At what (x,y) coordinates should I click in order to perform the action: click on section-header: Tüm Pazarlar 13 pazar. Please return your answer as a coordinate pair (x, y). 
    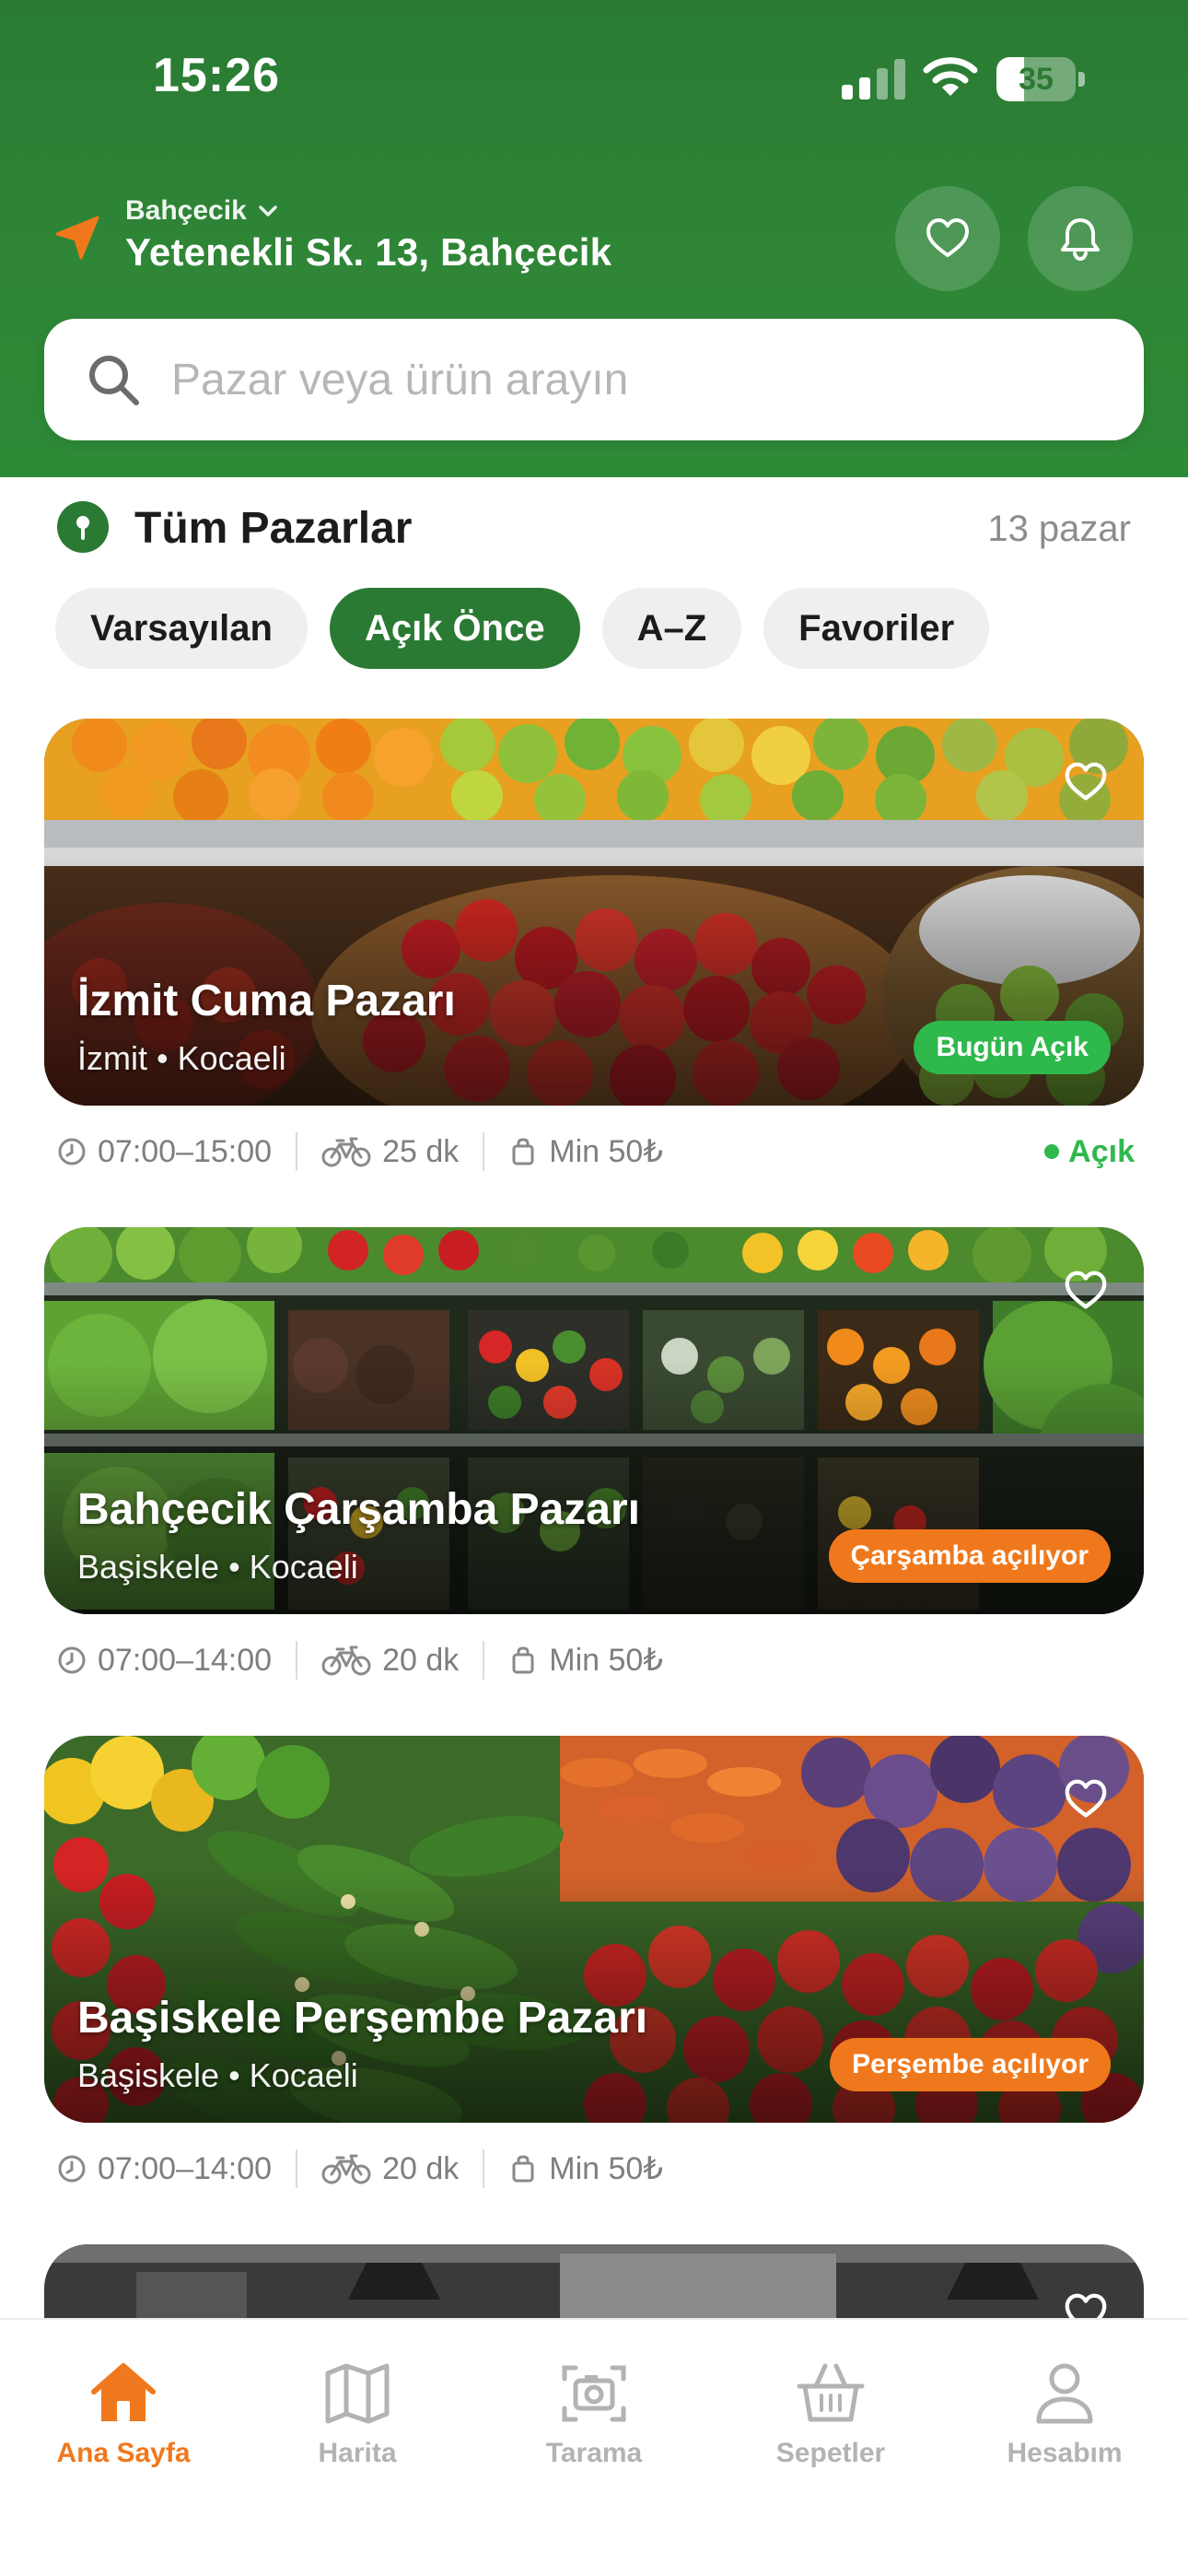
    Looking at the image, I should click on (596, 527).